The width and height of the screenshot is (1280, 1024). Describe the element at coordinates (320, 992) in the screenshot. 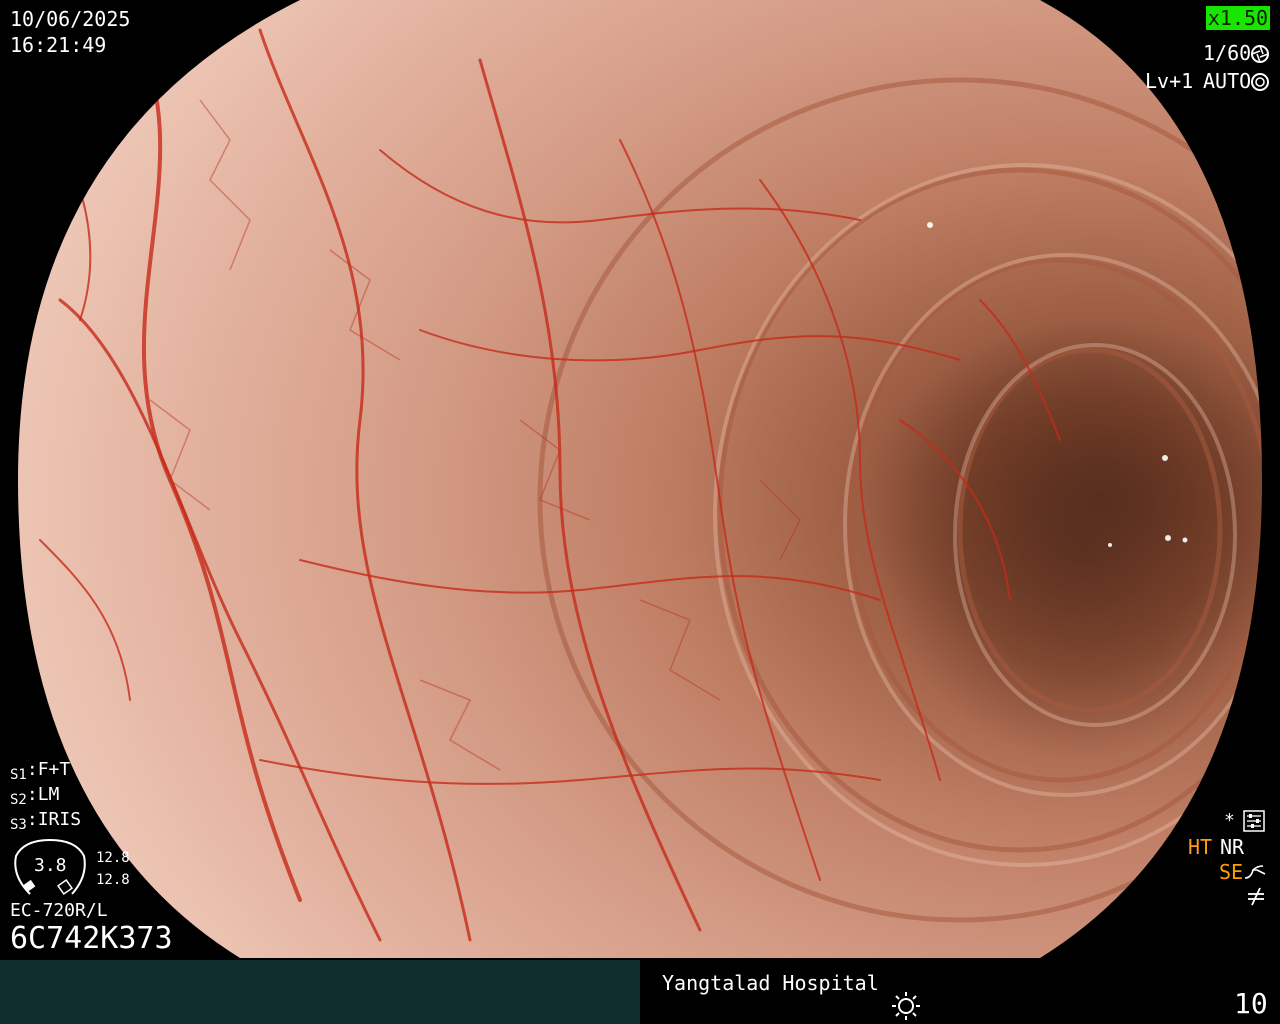

I see `info-bar-left` at that location.